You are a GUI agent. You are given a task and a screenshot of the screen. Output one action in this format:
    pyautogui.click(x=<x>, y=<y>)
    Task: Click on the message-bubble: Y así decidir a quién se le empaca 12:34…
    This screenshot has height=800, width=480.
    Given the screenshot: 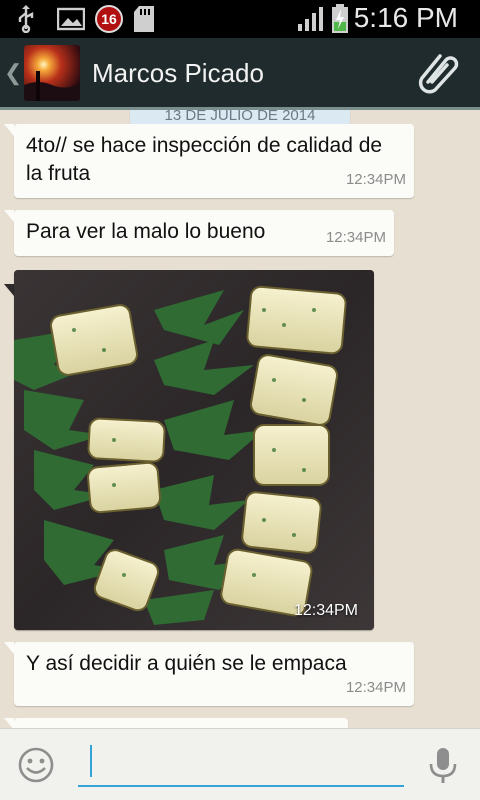 What is the action you would take?
    pyautogui.click(x=209, y=674)
    